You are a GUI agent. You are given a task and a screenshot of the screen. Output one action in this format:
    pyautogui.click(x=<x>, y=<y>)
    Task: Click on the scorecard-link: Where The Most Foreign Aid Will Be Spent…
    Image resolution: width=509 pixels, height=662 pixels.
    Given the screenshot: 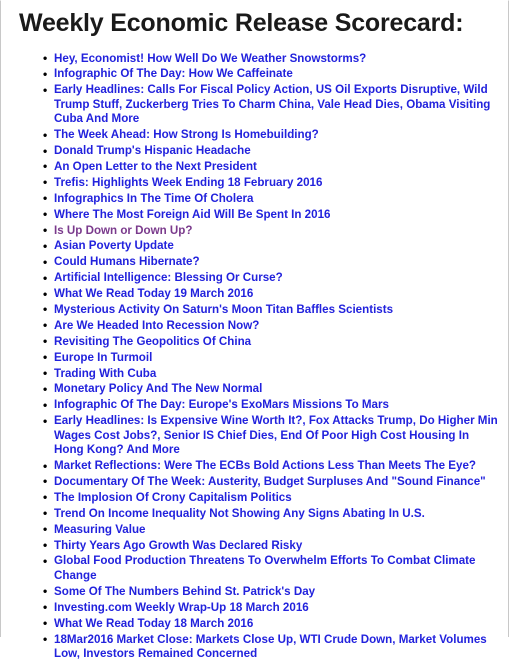 What is the action you would take?
    pyautogui.click(x=192, y=214)
    